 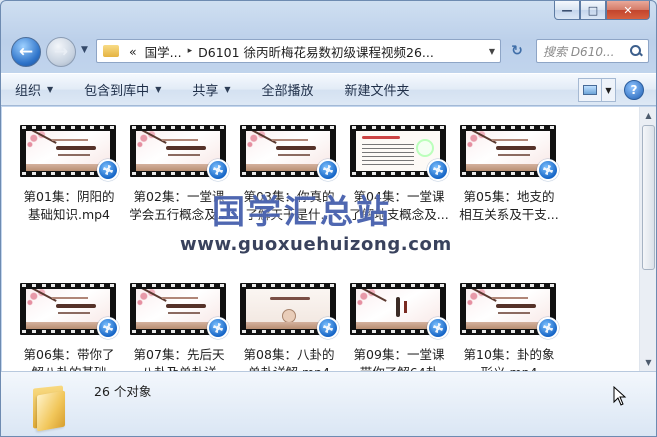 I want to click on mouse-cursor-icon, so click(x=620, y=396).